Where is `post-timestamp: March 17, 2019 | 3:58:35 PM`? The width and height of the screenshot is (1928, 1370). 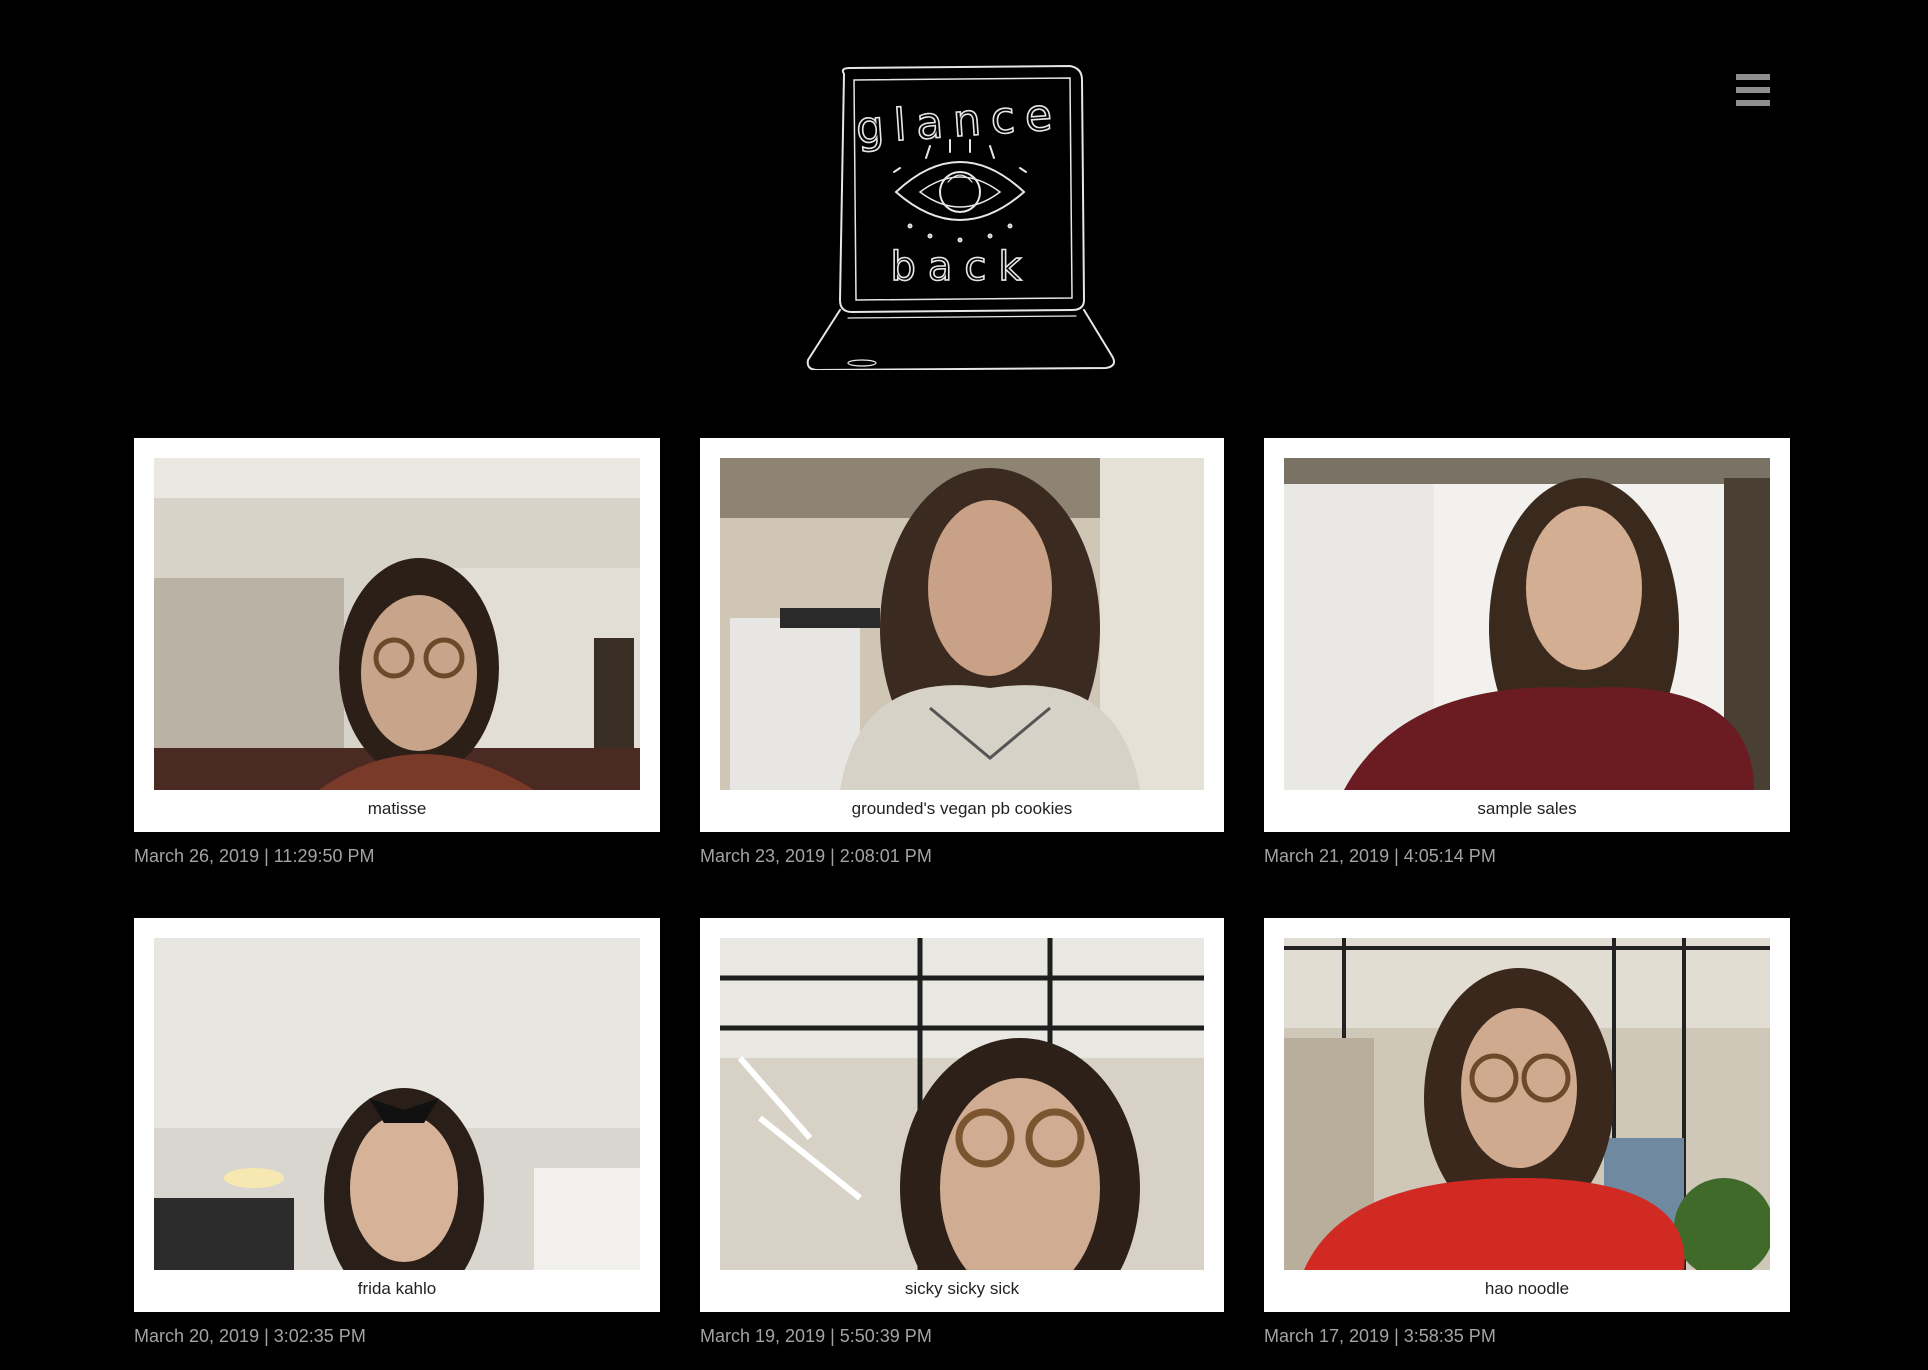
post-timestamp: March 17, 2019 | 3:58:35 PM is located at coordinates (1380, 1336).